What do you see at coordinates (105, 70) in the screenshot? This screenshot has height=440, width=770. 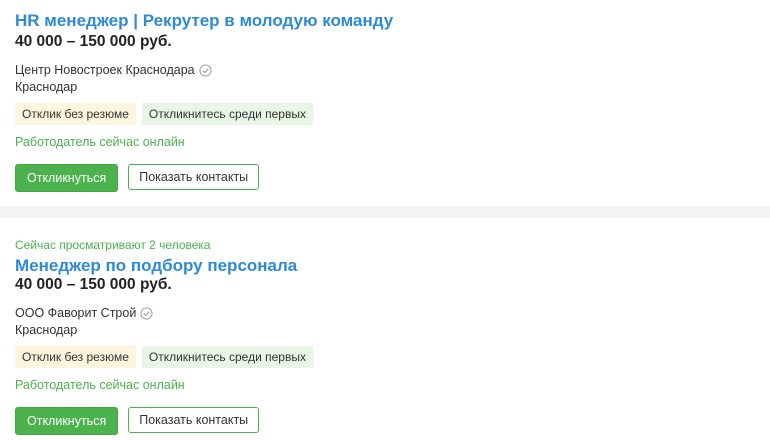 I see `company-name: Центр Новостроек Краснодара` at bounding box center [105, 70].